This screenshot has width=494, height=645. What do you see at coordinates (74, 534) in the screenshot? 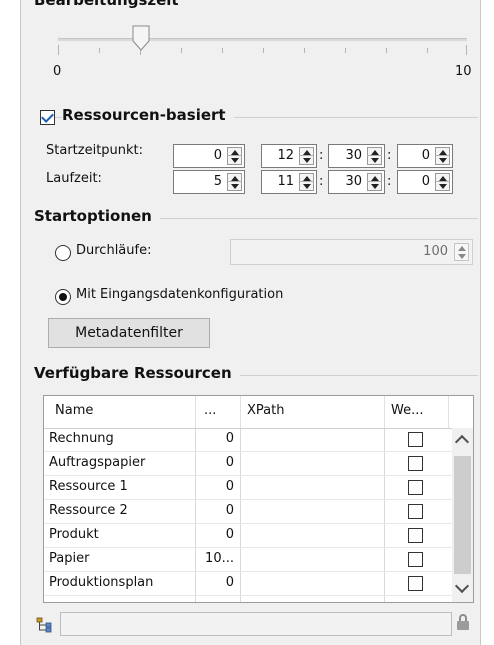
I see `resource-name: Produkt` at bounding box center [74, 534].